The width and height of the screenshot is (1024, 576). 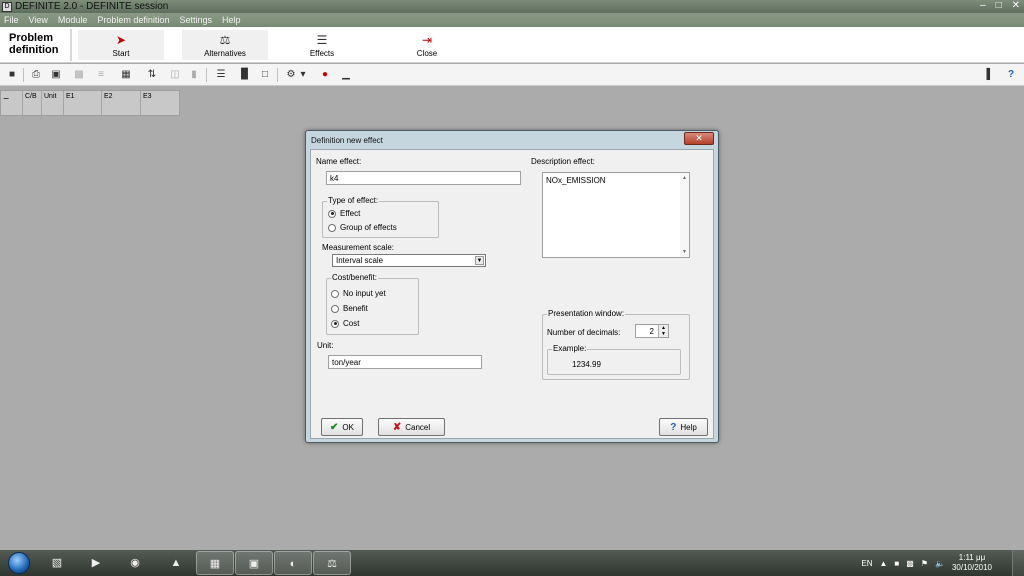 I want to click on check-icon: ✔, so click(x=334, y=427).